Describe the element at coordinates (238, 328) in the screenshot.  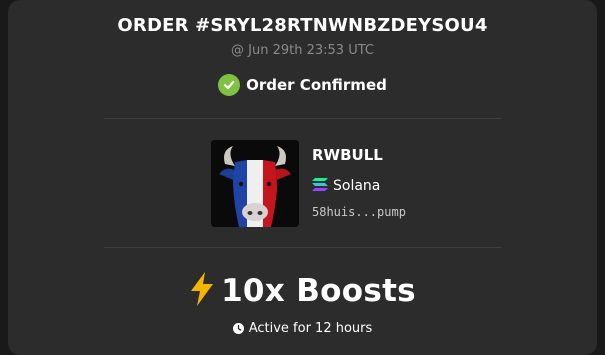
I see `clock-icon` at that location.